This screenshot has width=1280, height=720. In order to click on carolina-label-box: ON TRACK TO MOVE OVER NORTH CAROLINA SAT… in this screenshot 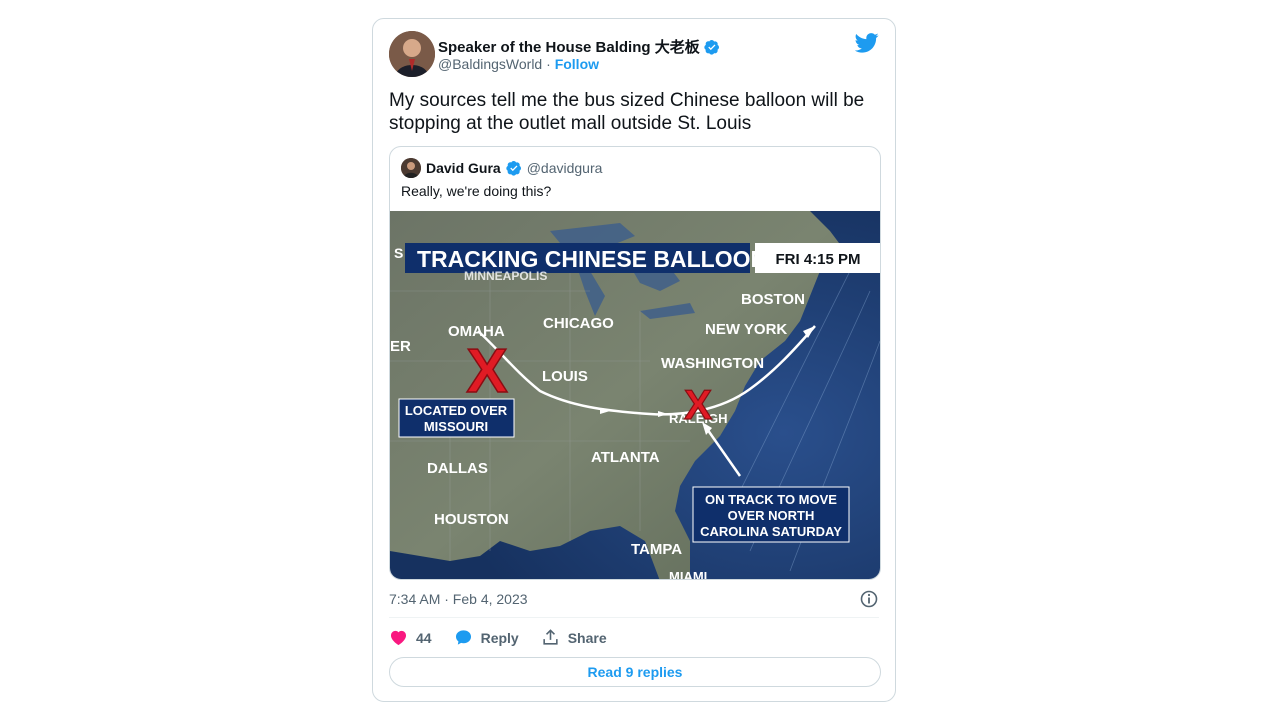, I will do `click(771, 514)`.